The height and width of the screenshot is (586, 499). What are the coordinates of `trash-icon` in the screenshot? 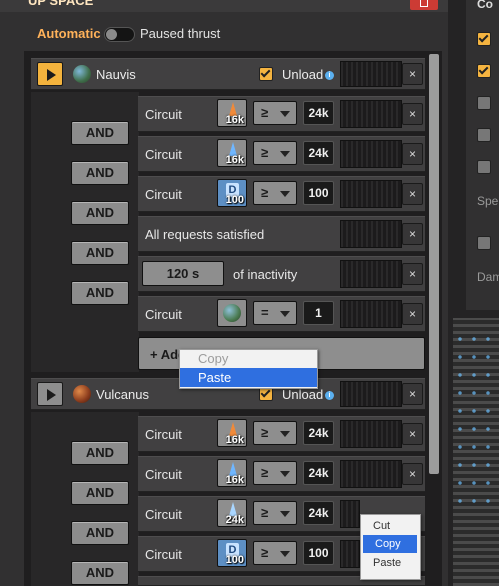 It's located at (424, 3).